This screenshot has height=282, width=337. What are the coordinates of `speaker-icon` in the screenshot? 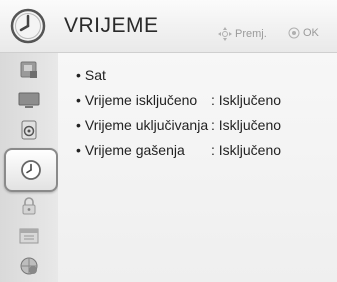 It's located at (29, 130).